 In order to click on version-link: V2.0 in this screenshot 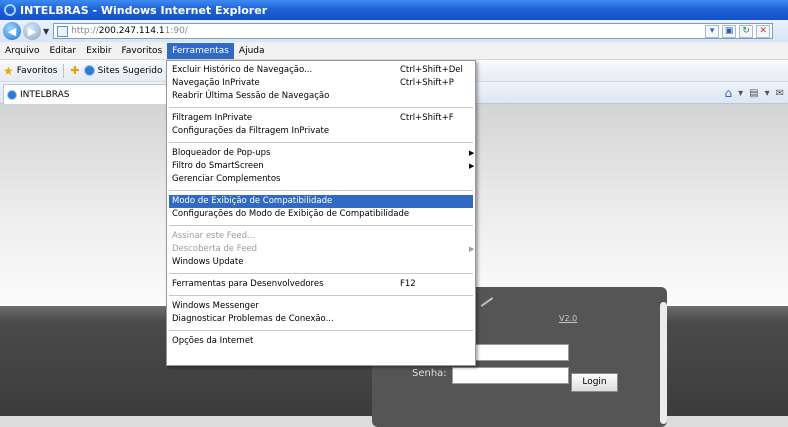, I will do `click(568, 318)`.